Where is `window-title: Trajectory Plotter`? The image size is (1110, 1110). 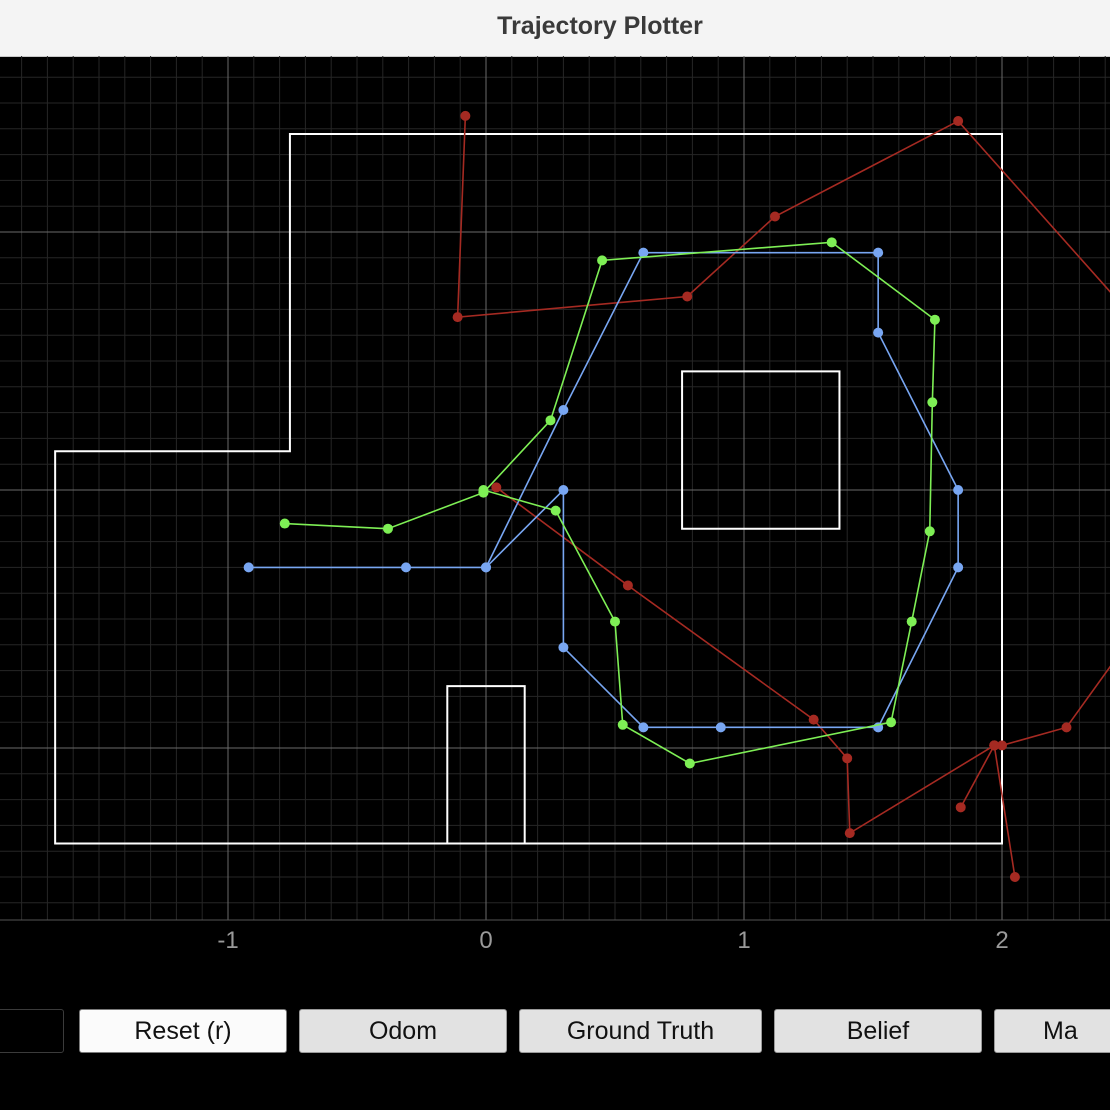
window-title: Trajectory Plotter is located at coordinates (600, 26).